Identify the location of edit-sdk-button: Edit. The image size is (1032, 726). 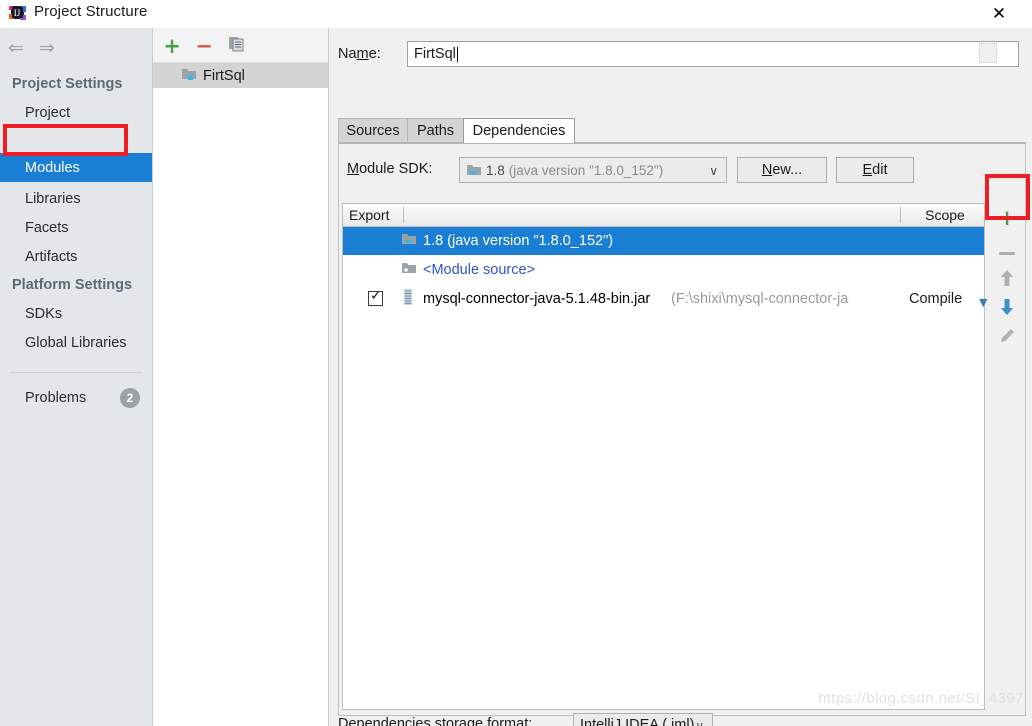
(875, 170).